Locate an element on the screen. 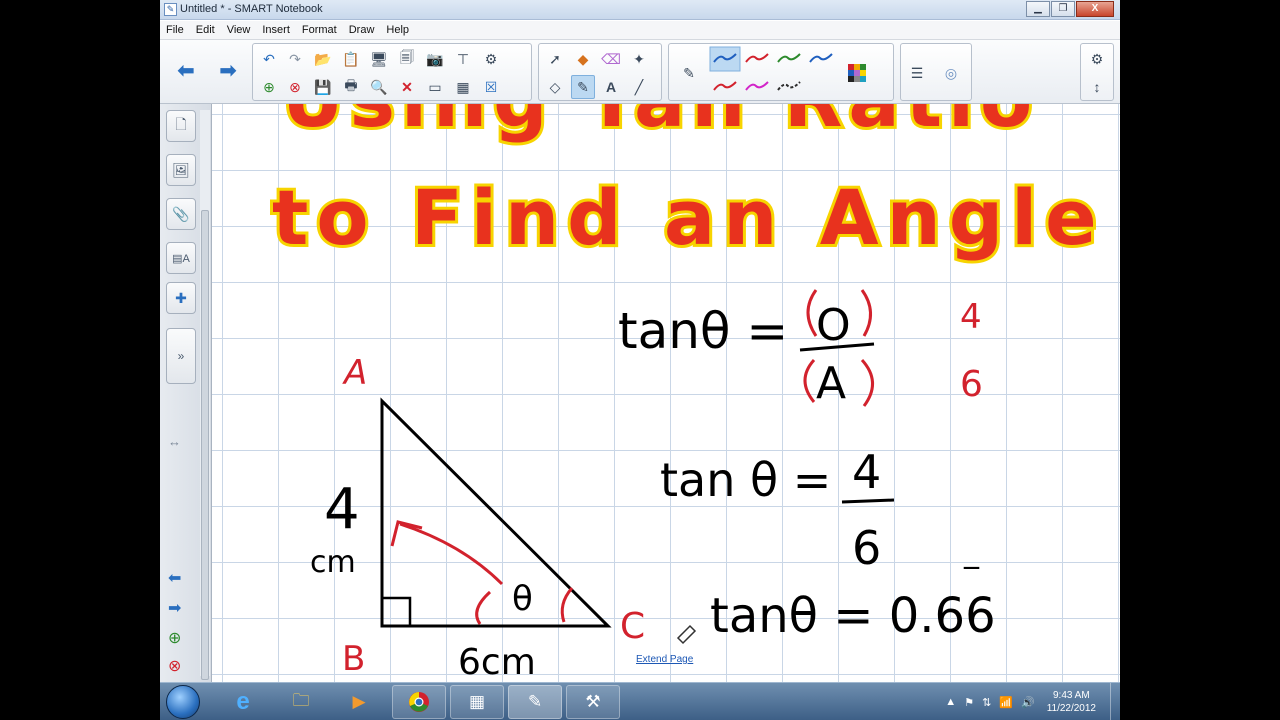 The width and height of the screenshot is (1280, 720). plugin-icon: ⚙ is located at coordinates (491, 59).